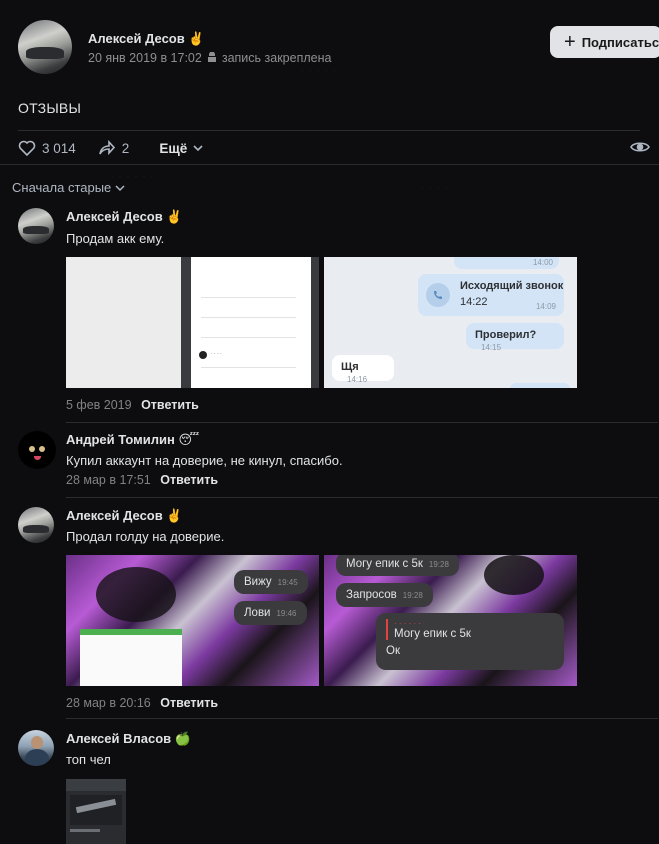 This screenshot has width=659, height=844. What do you see at coordinates (438, 295) in the screenshot?
I see `phone-icon` at bounding box center [438, 295].